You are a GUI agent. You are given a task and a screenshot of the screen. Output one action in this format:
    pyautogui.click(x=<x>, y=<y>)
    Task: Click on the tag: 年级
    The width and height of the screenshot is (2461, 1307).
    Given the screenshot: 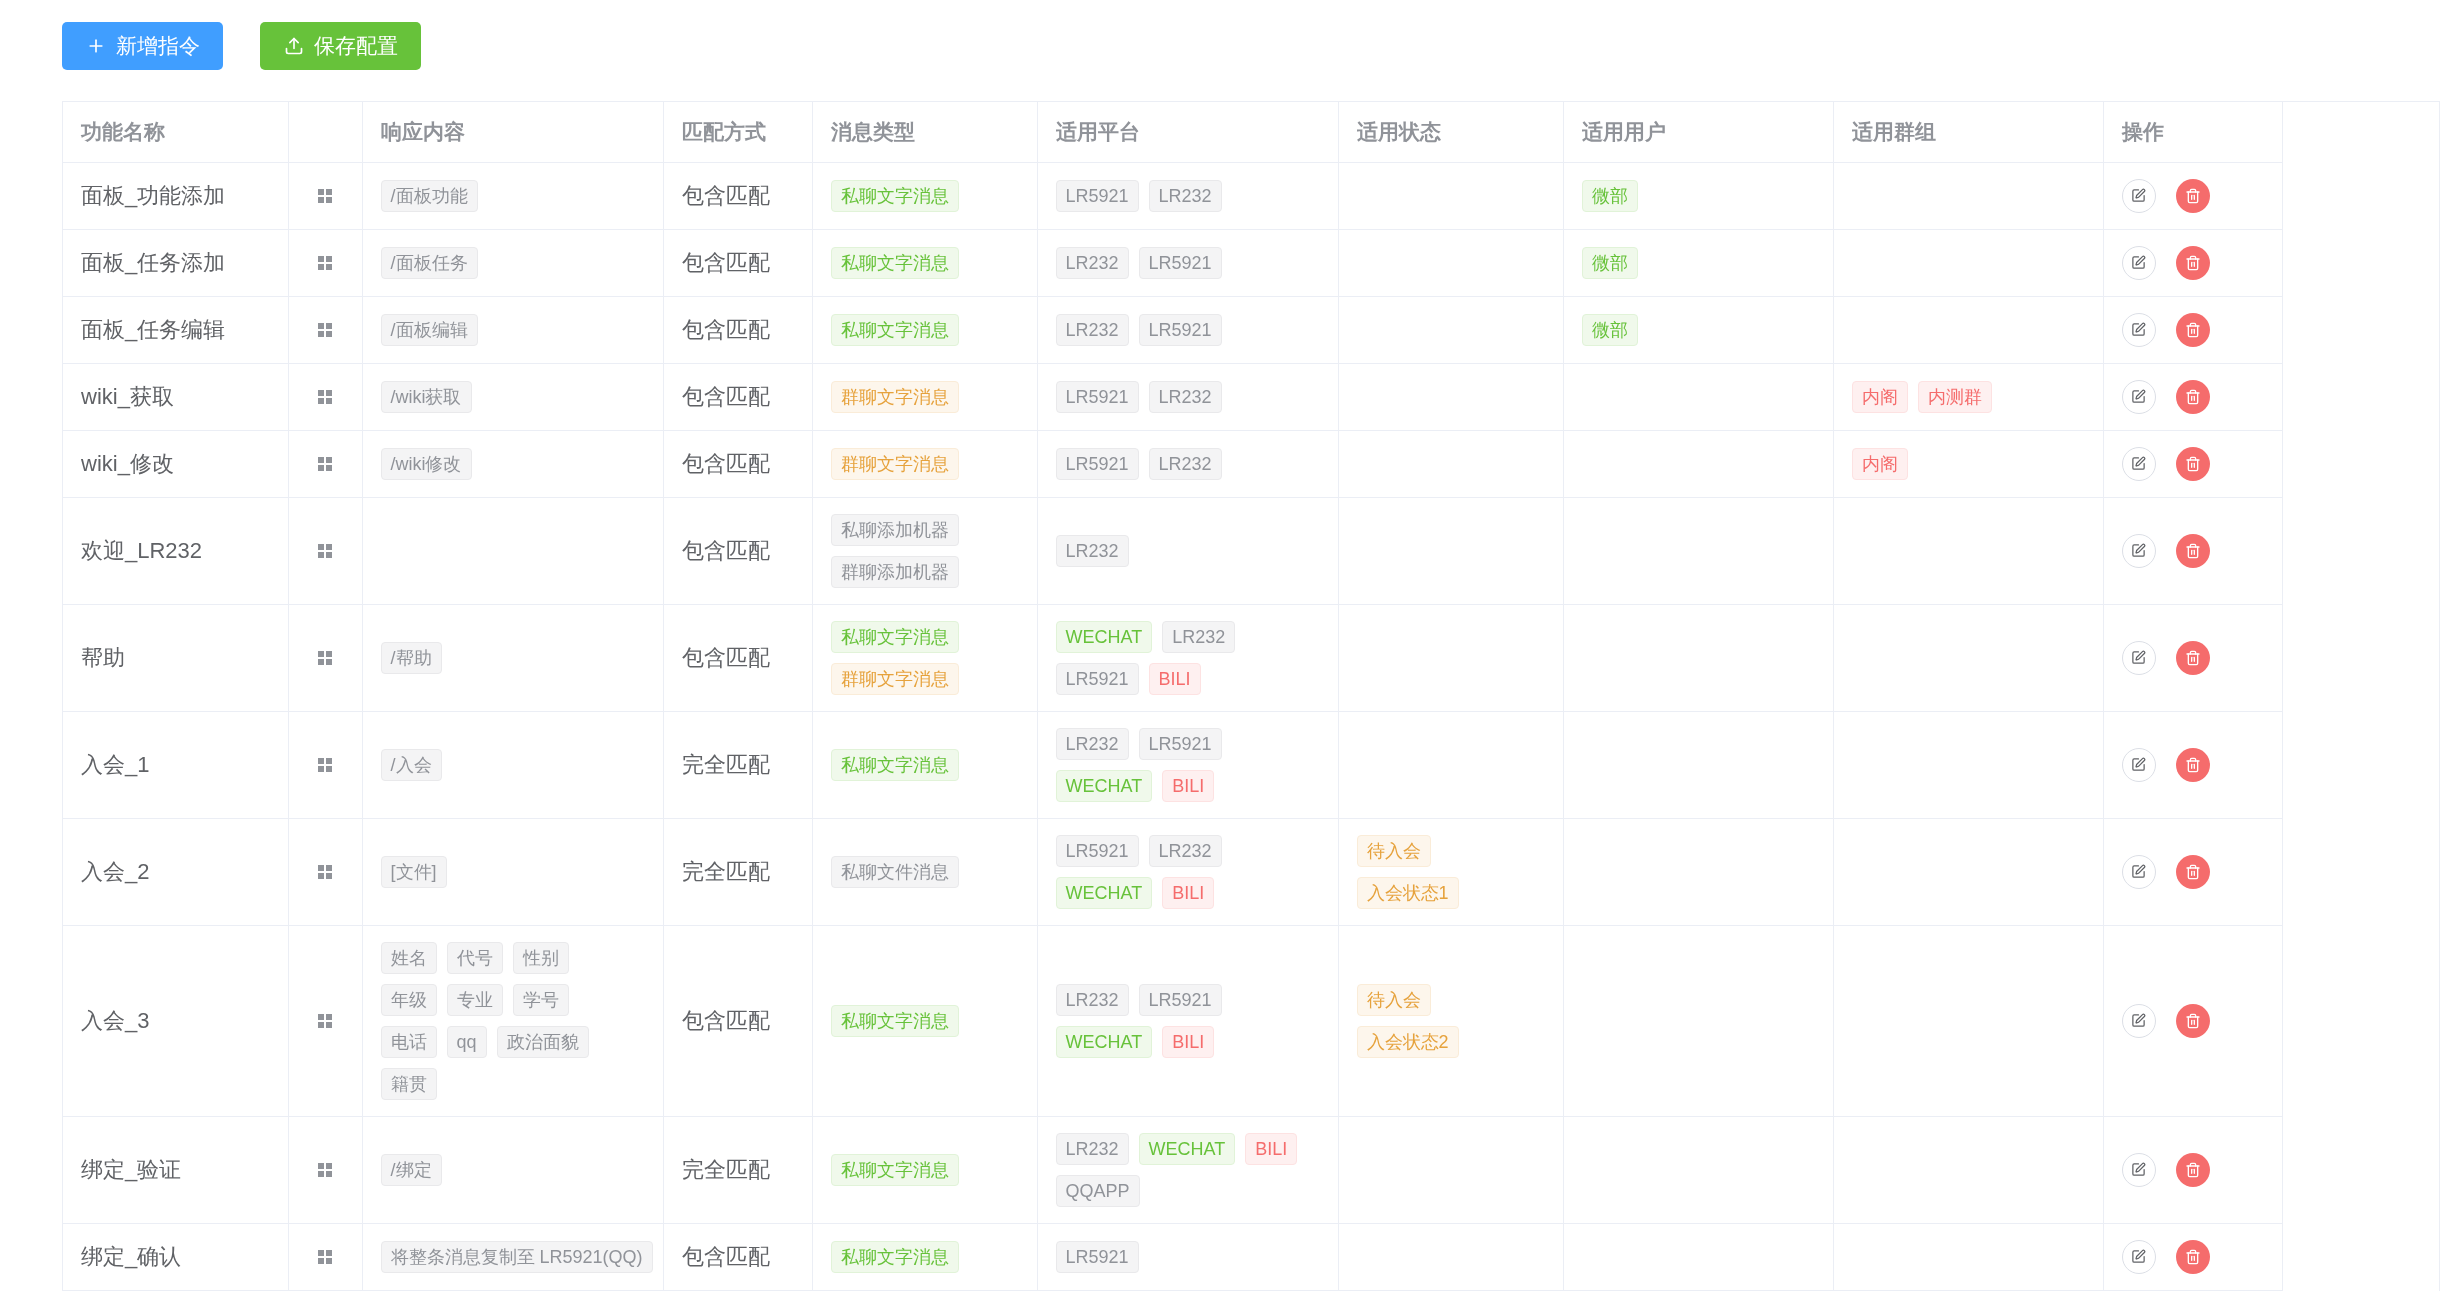 What is the action you would take?
    pyautogui.click(x=408, y=999)
    